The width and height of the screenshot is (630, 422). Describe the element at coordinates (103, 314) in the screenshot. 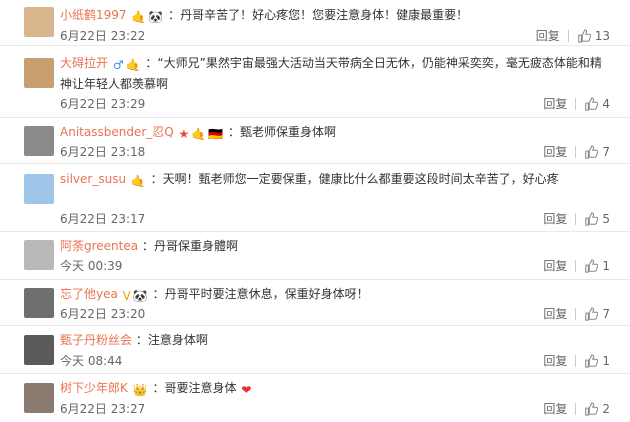

I see `comment-time: 6月22日 23:20` at that location.